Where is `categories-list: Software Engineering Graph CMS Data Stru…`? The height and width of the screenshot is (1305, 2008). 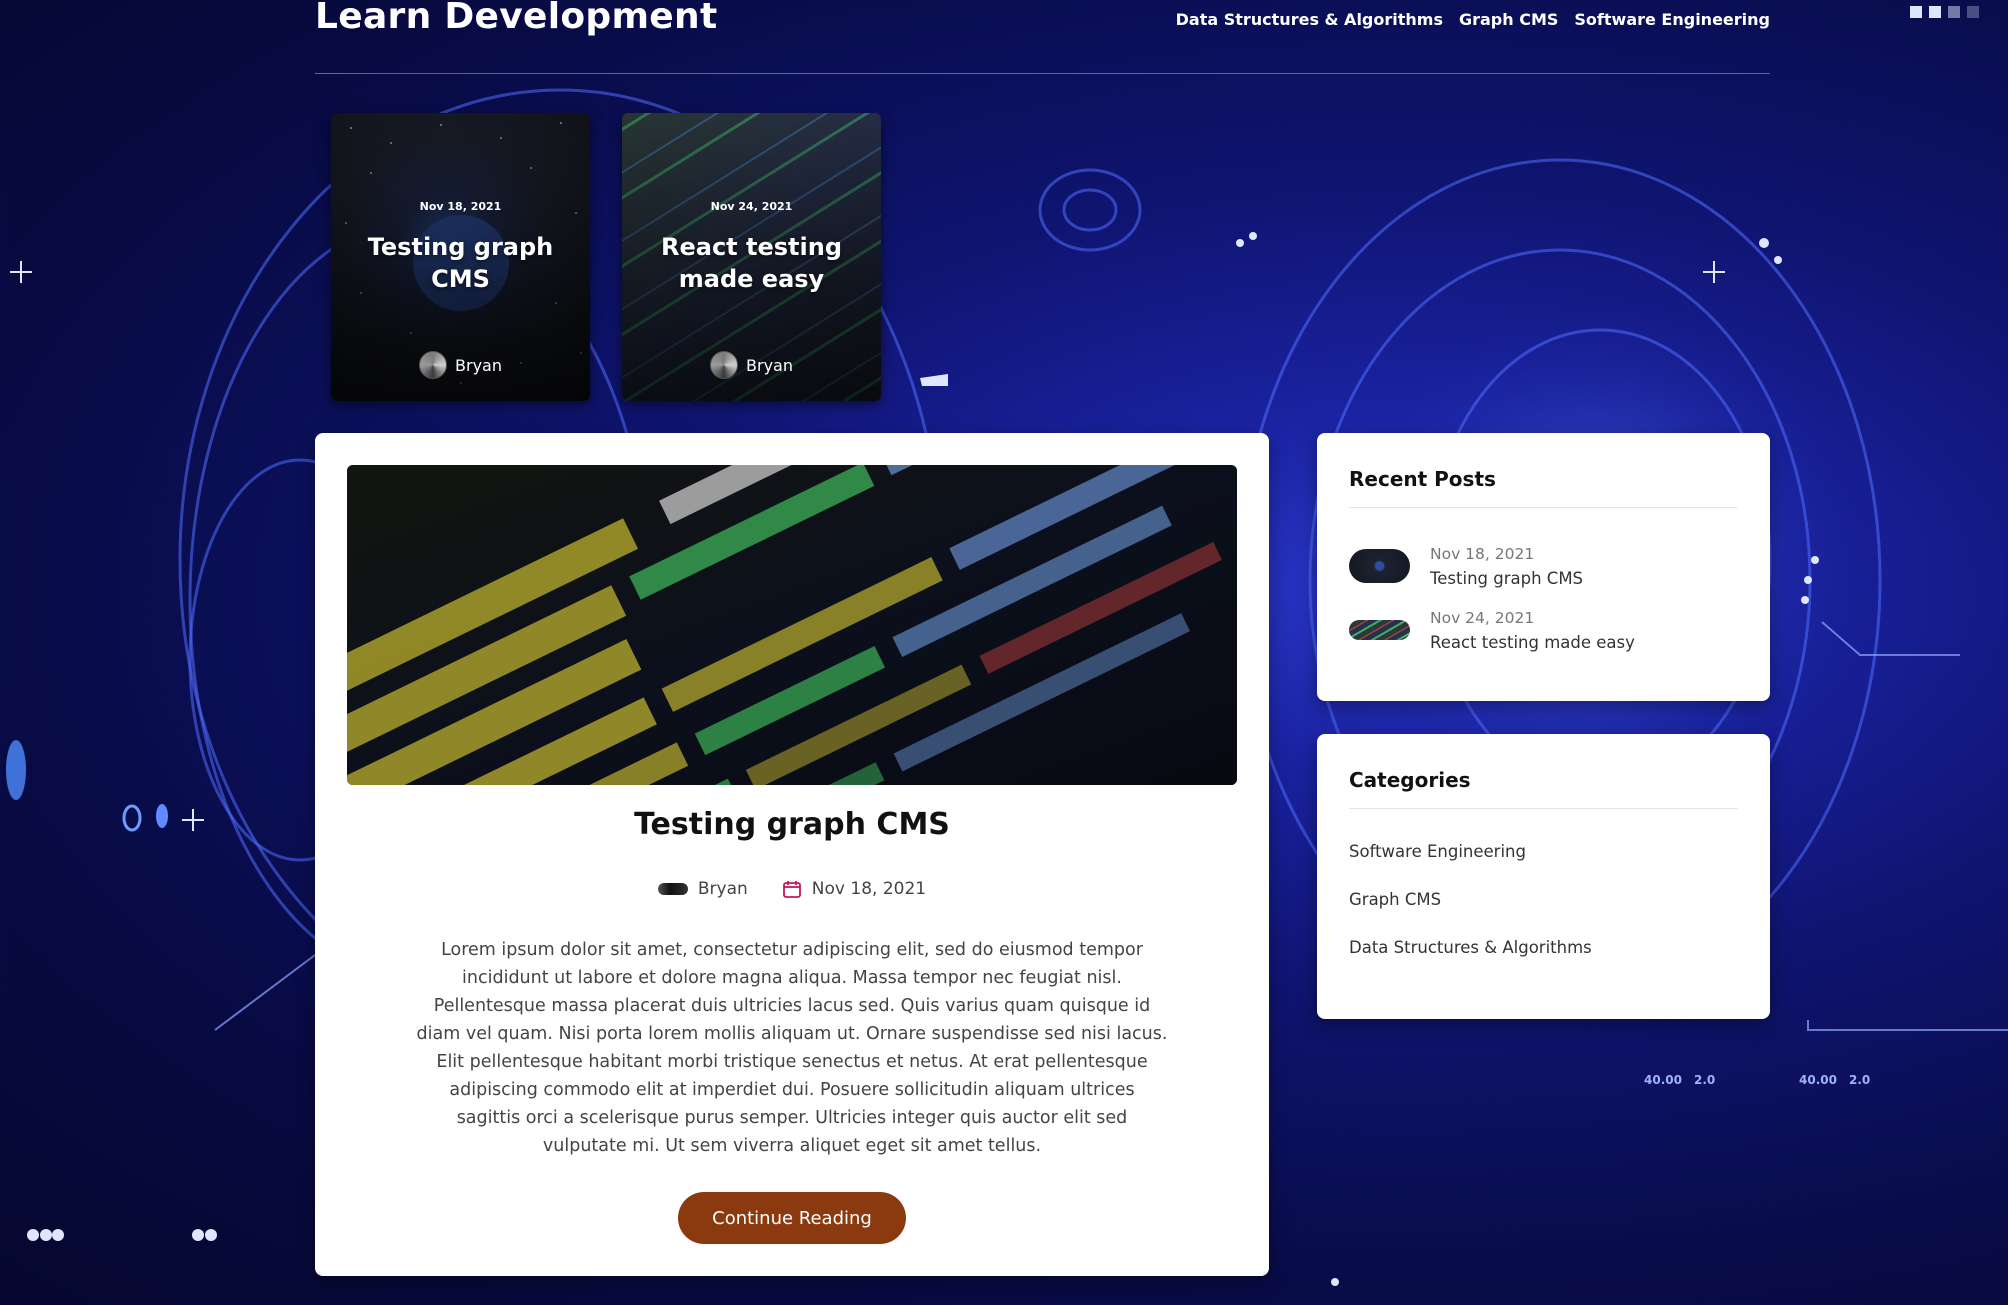 categories-list: Software Engineering Graph CMS Data Stru… is located at coordinates (1543, 907).